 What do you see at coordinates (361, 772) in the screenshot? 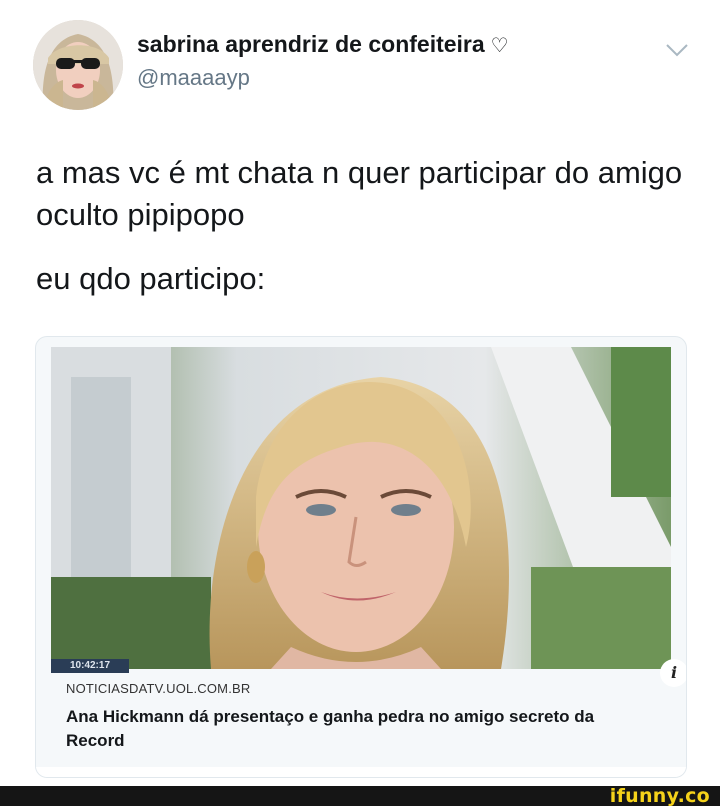
I see `card-footer` at bounding box center [361, 772].